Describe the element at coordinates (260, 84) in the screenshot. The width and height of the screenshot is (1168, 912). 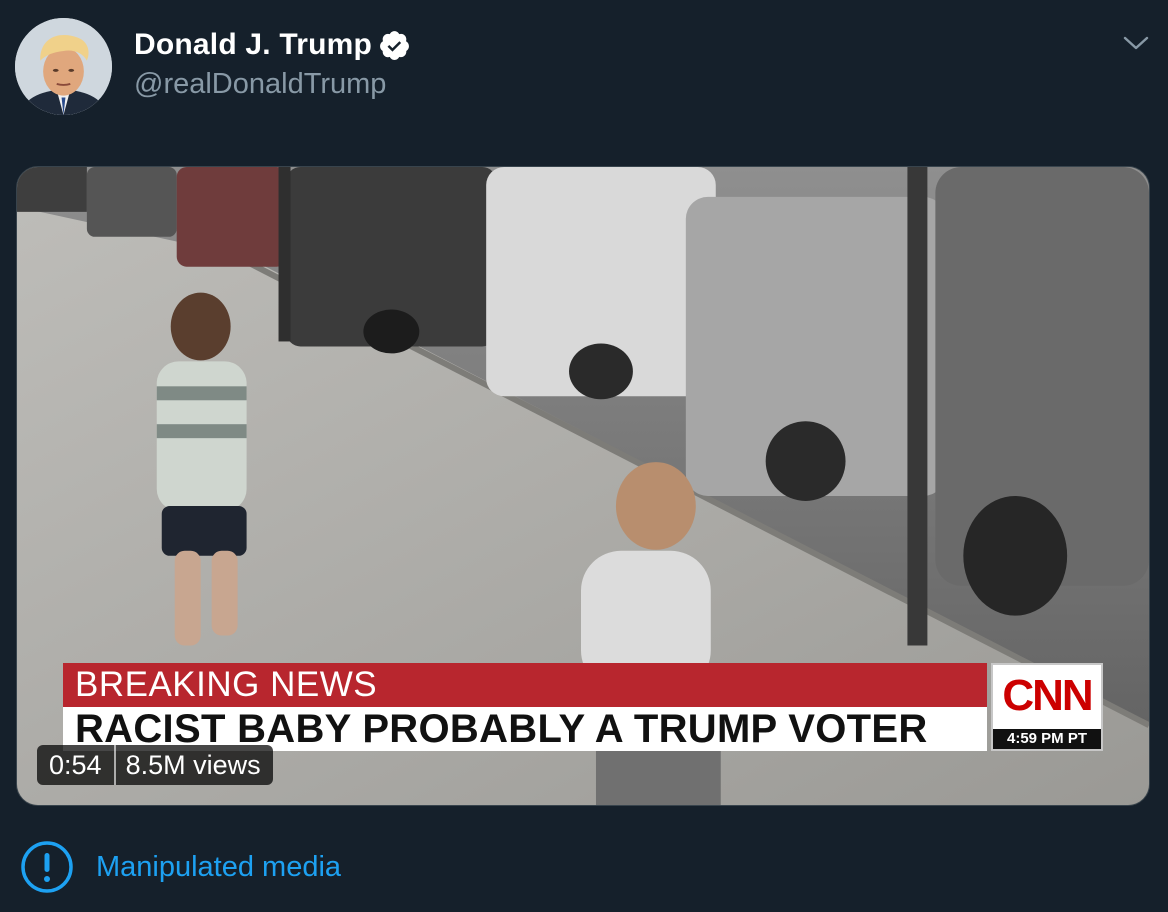
I see `user-handle: @realDonaldTrump` at that location.